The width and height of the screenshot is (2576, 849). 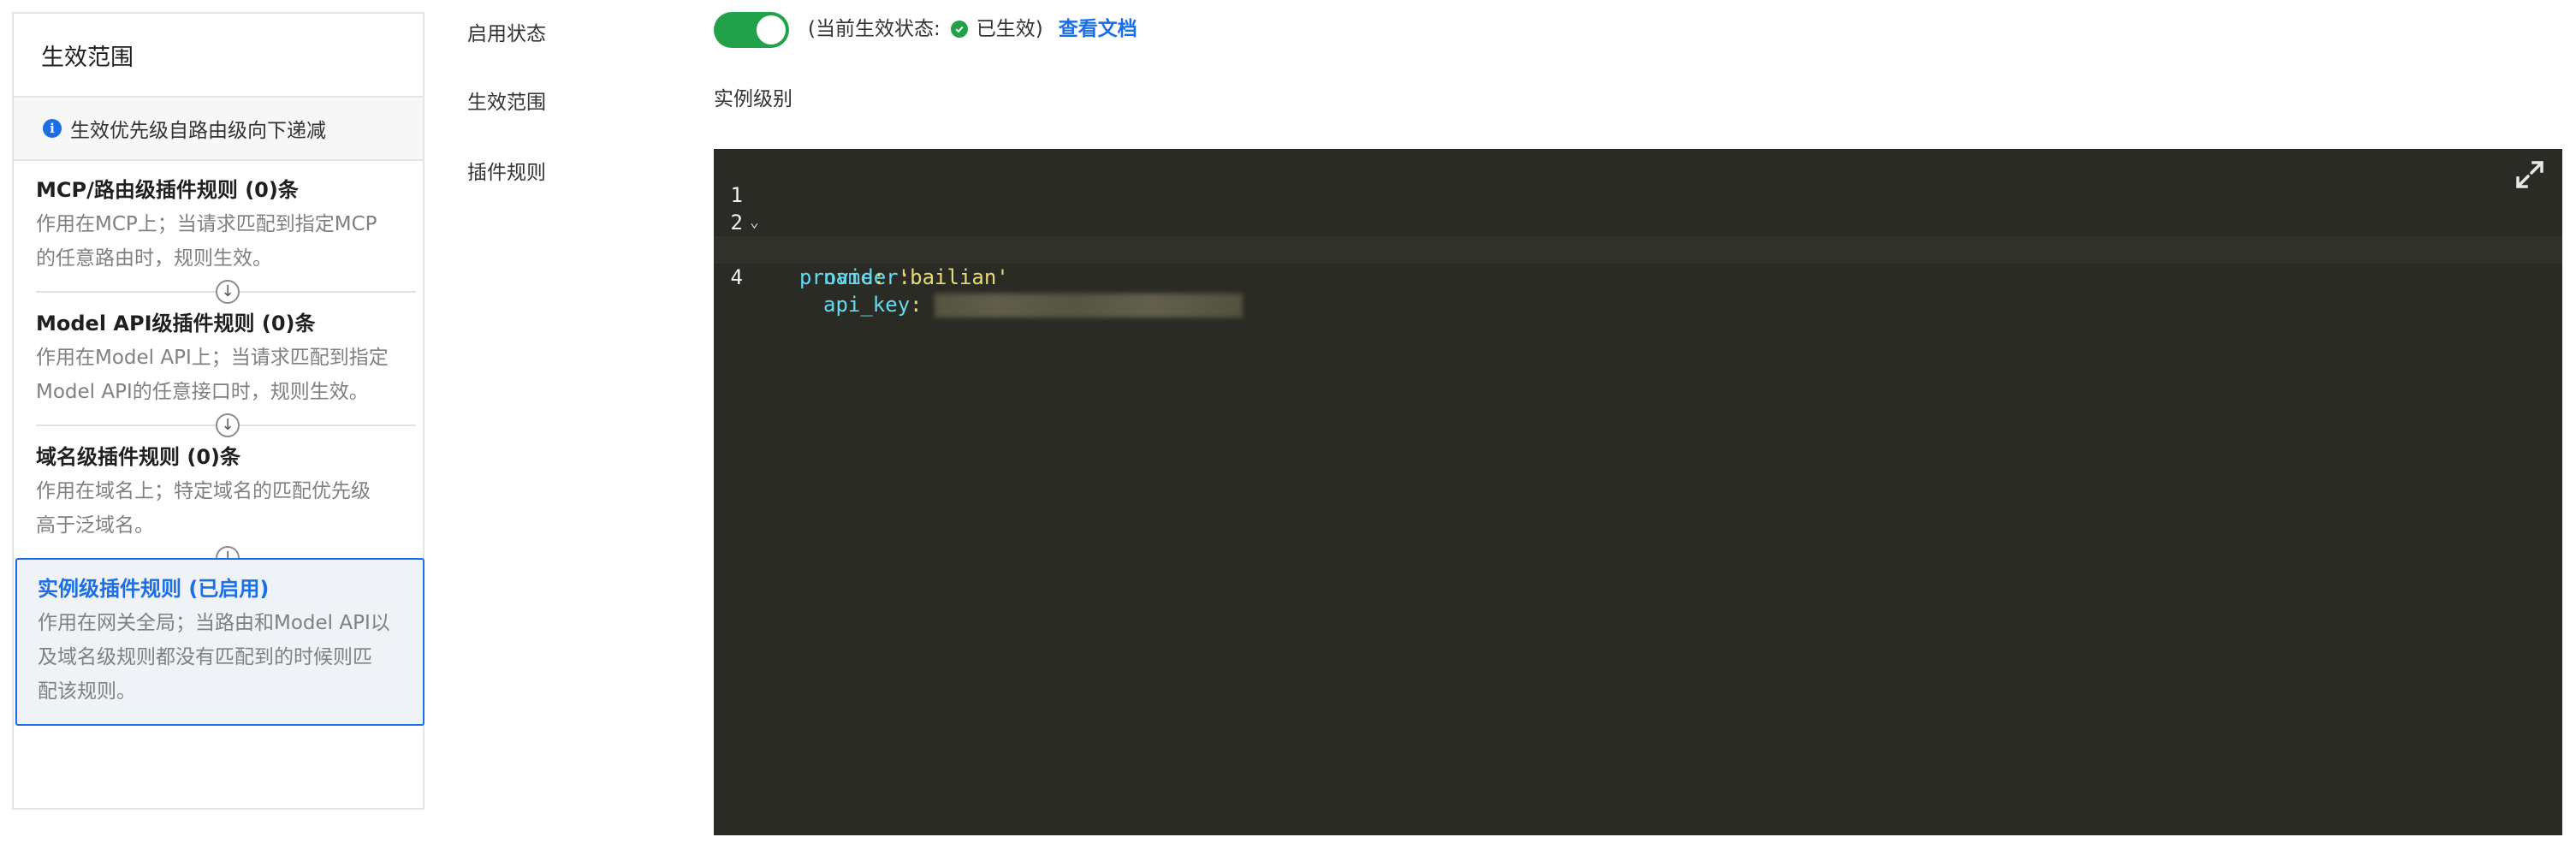 I want to click on line-number: 4, so click(x=736, y=277).